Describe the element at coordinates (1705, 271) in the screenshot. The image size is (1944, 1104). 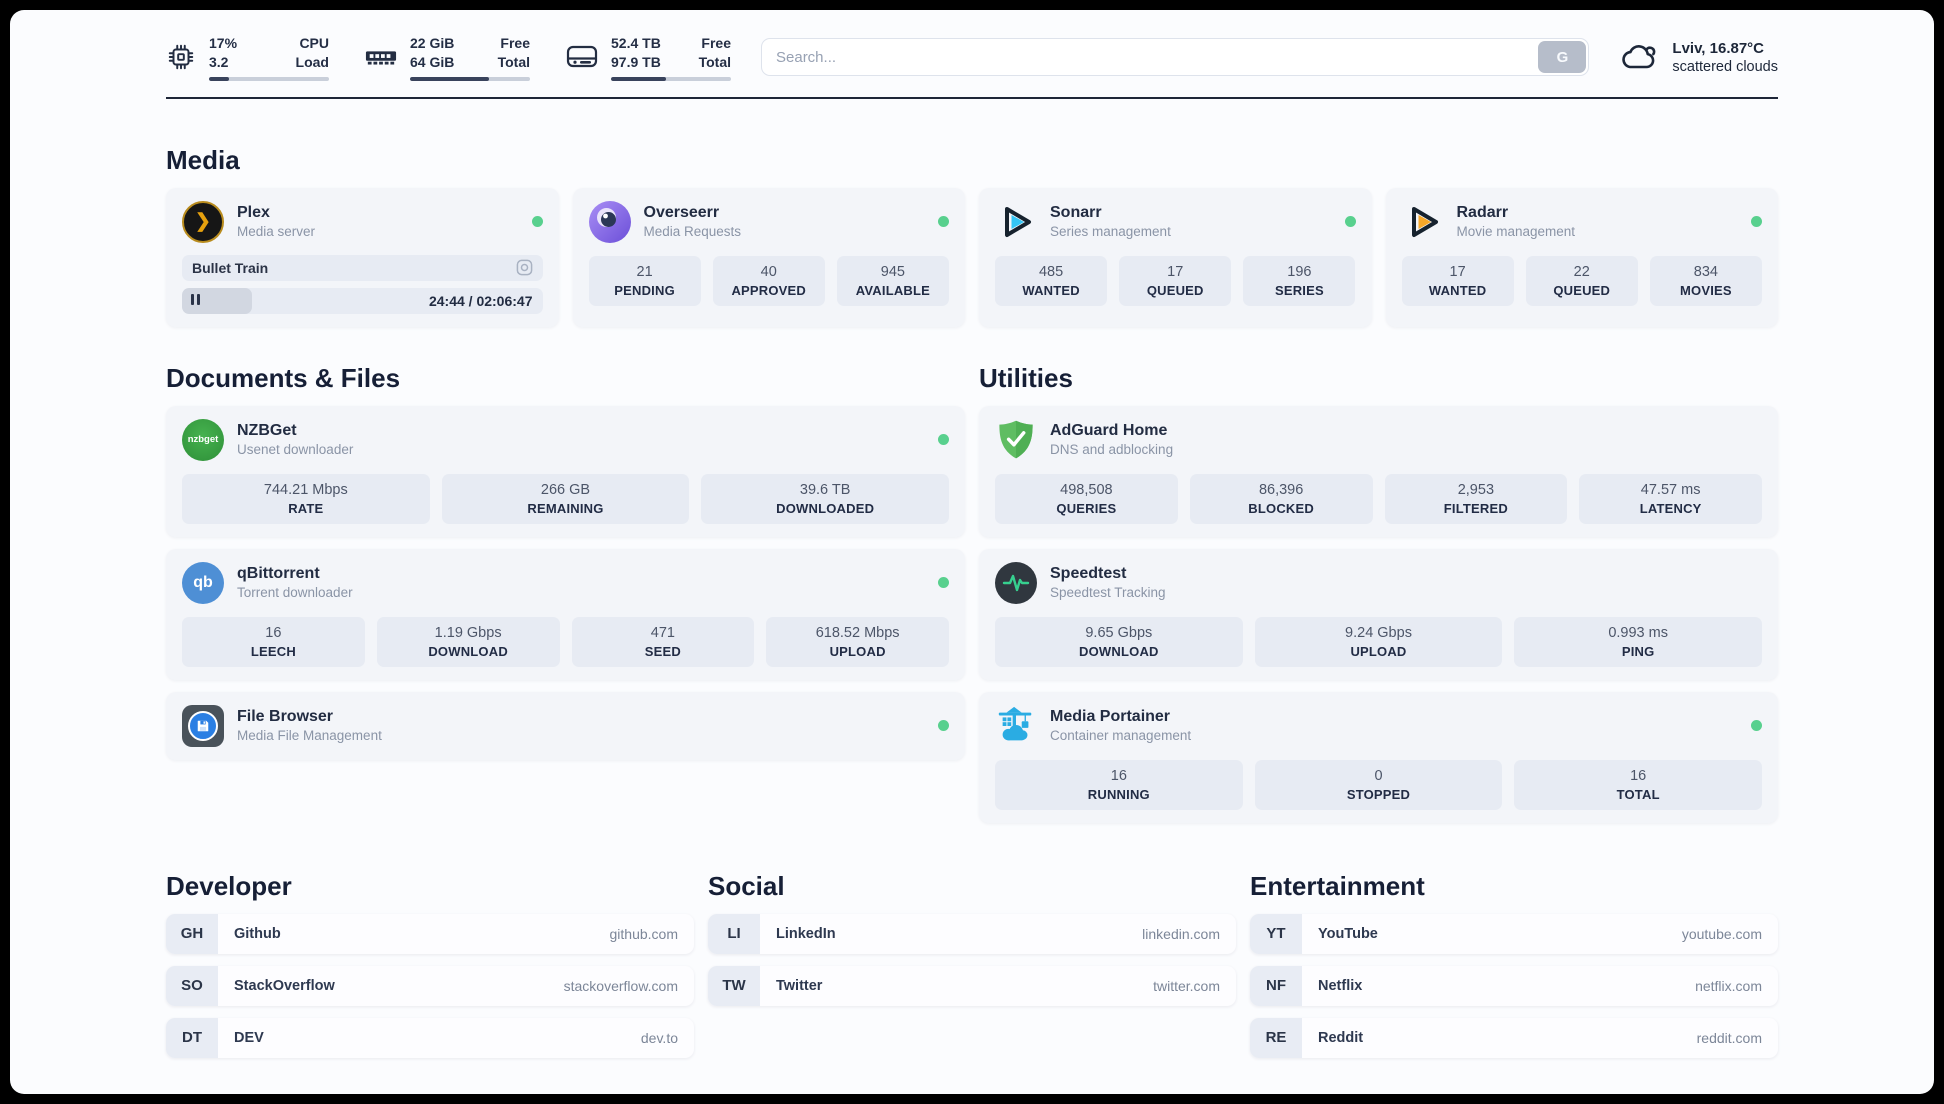
I see `stat-value: 834` at that location.